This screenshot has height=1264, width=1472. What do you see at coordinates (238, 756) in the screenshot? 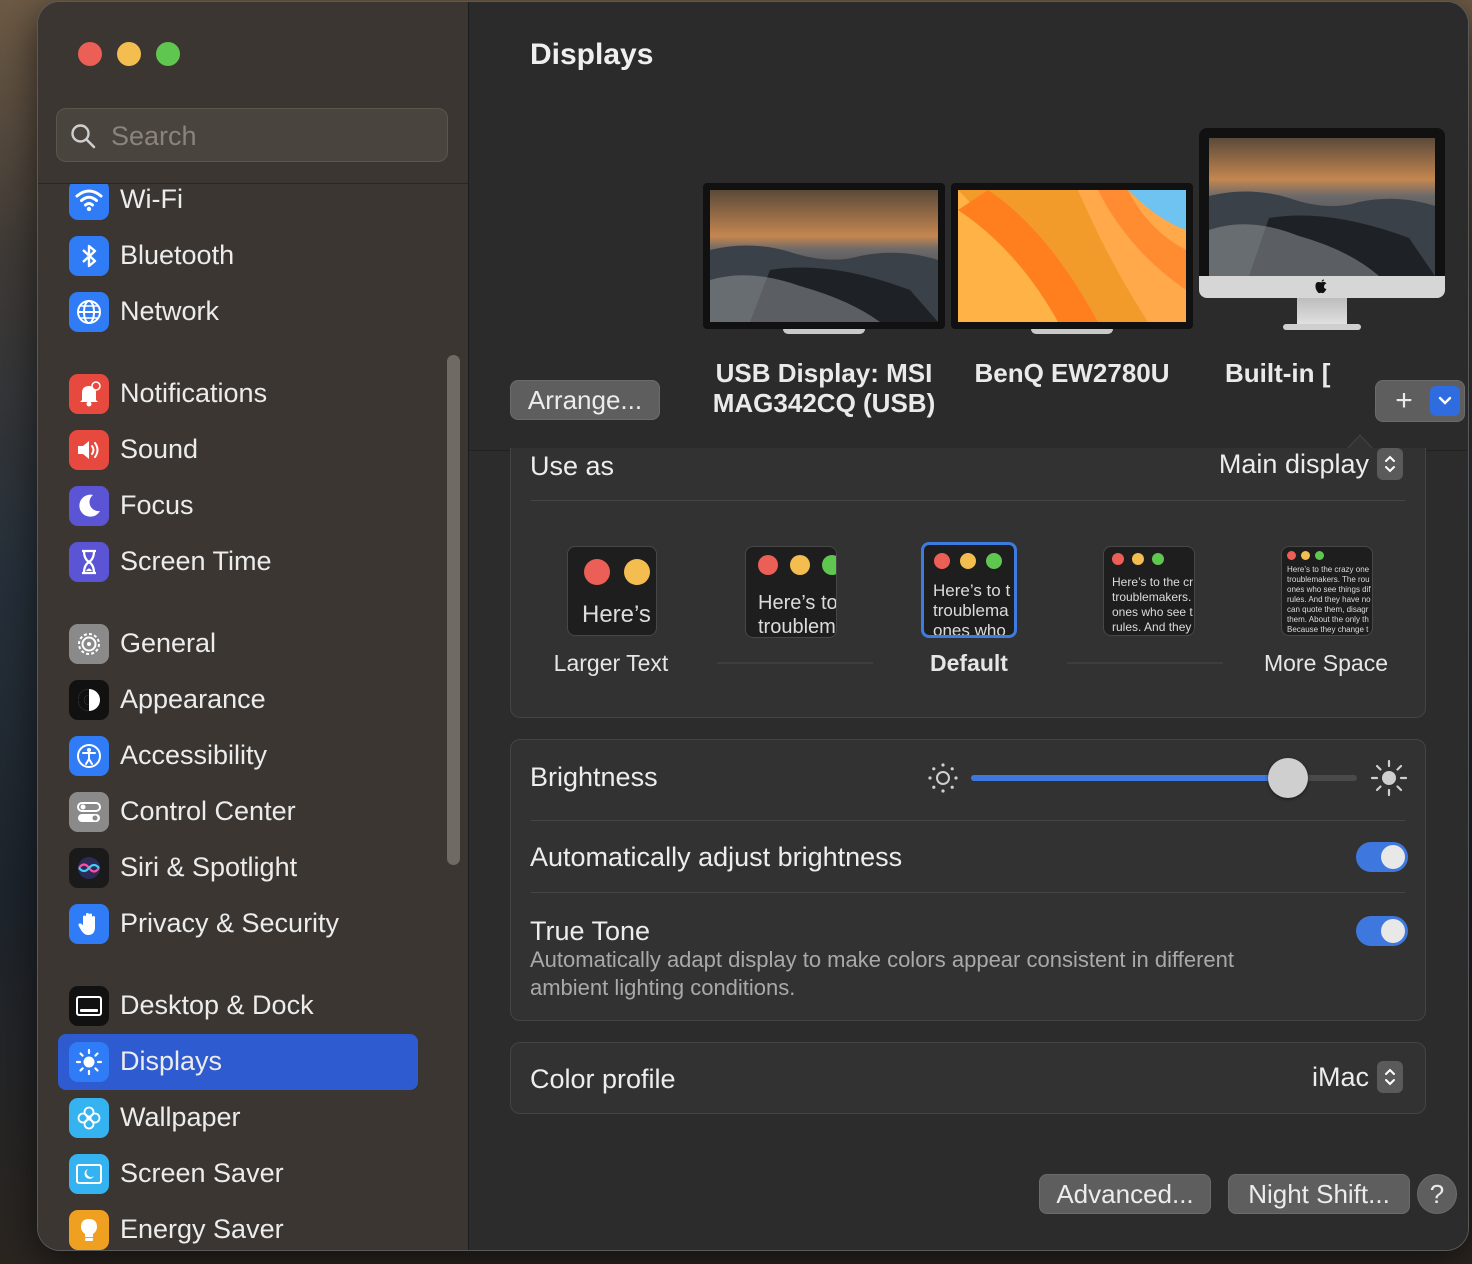
I see `sidebar-item-accessibility: Accessibility` at bounding box center [238, 756].